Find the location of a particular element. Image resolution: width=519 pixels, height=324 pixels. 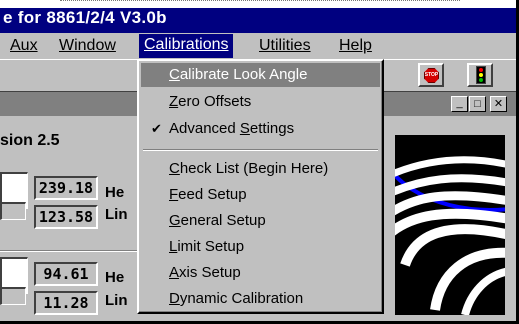

close-icon: ✕ is located at coordinates (498, 104).